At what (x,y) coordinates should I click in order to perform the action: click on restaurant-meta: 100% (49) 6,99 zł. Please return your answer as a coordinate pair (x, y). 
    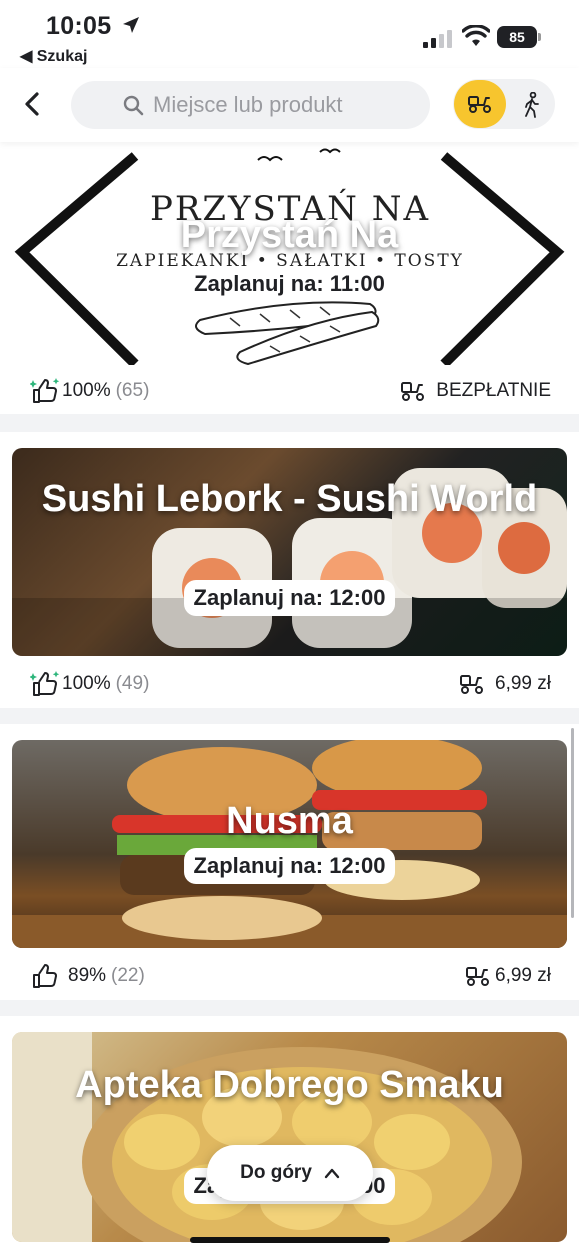
    Looking at the image, I should click on (289, 684).